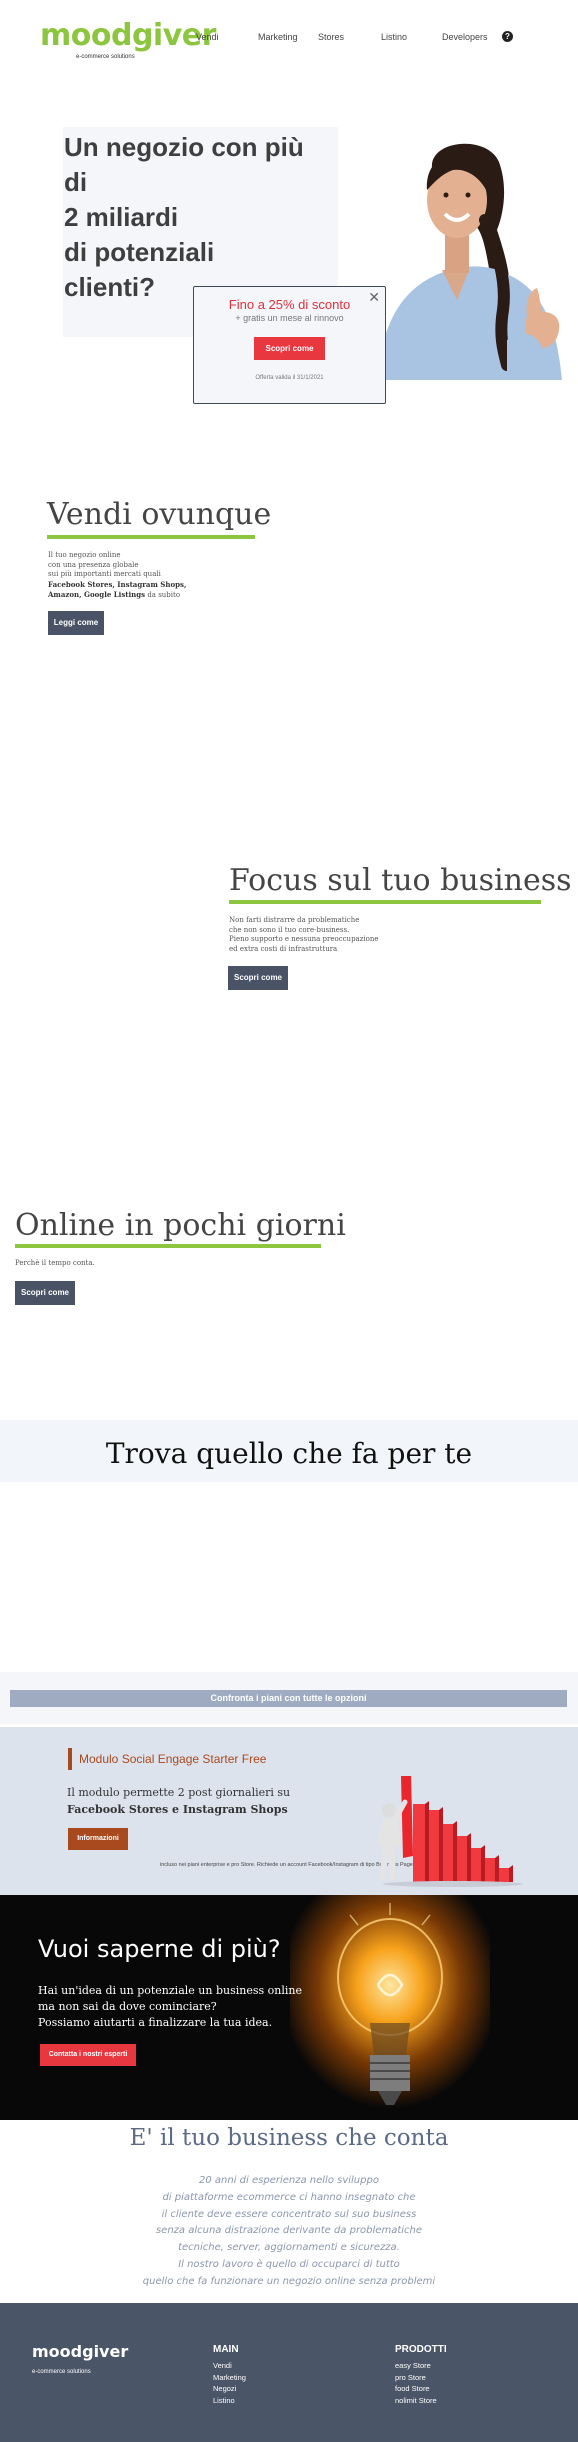  Describe the element at coordinates (416, 2378) in the screenshot. I see `footer-link: pro Store` at that location.